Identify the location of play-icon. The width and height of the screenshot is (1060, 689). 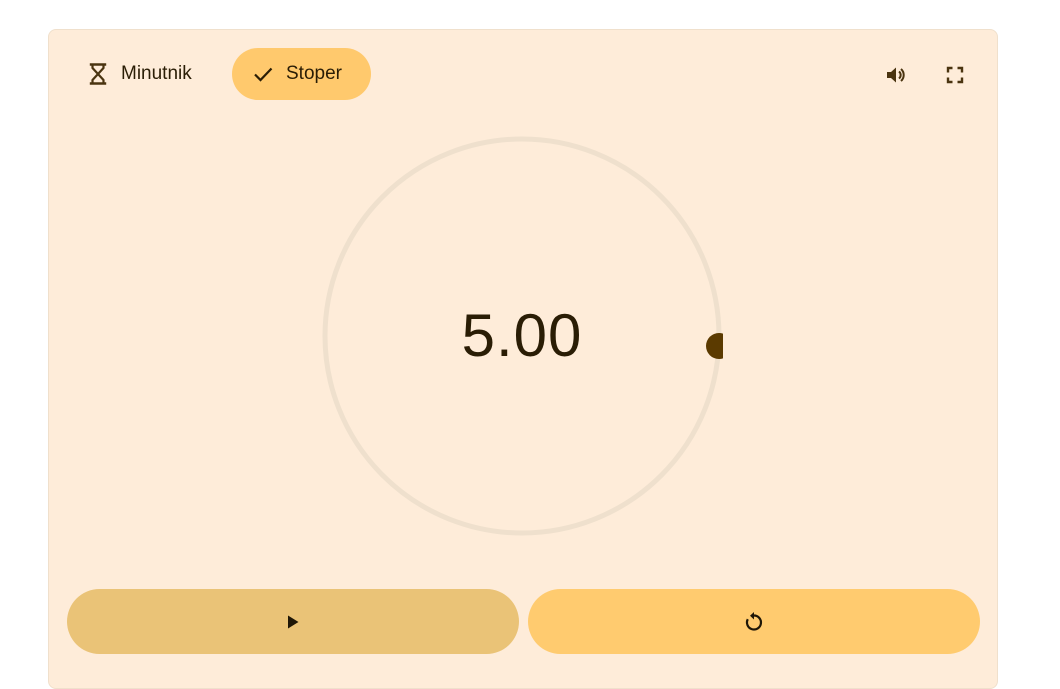
(293, 621).